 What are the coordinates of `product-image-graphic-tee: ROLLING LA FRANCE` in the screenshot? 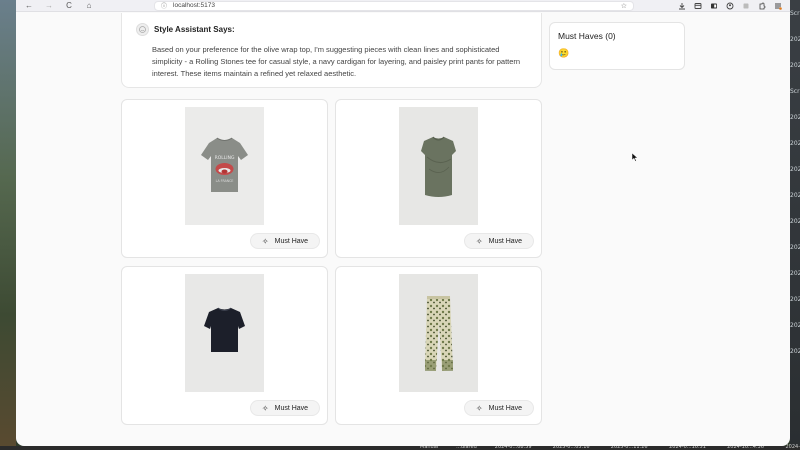 It's located at (224, 166).